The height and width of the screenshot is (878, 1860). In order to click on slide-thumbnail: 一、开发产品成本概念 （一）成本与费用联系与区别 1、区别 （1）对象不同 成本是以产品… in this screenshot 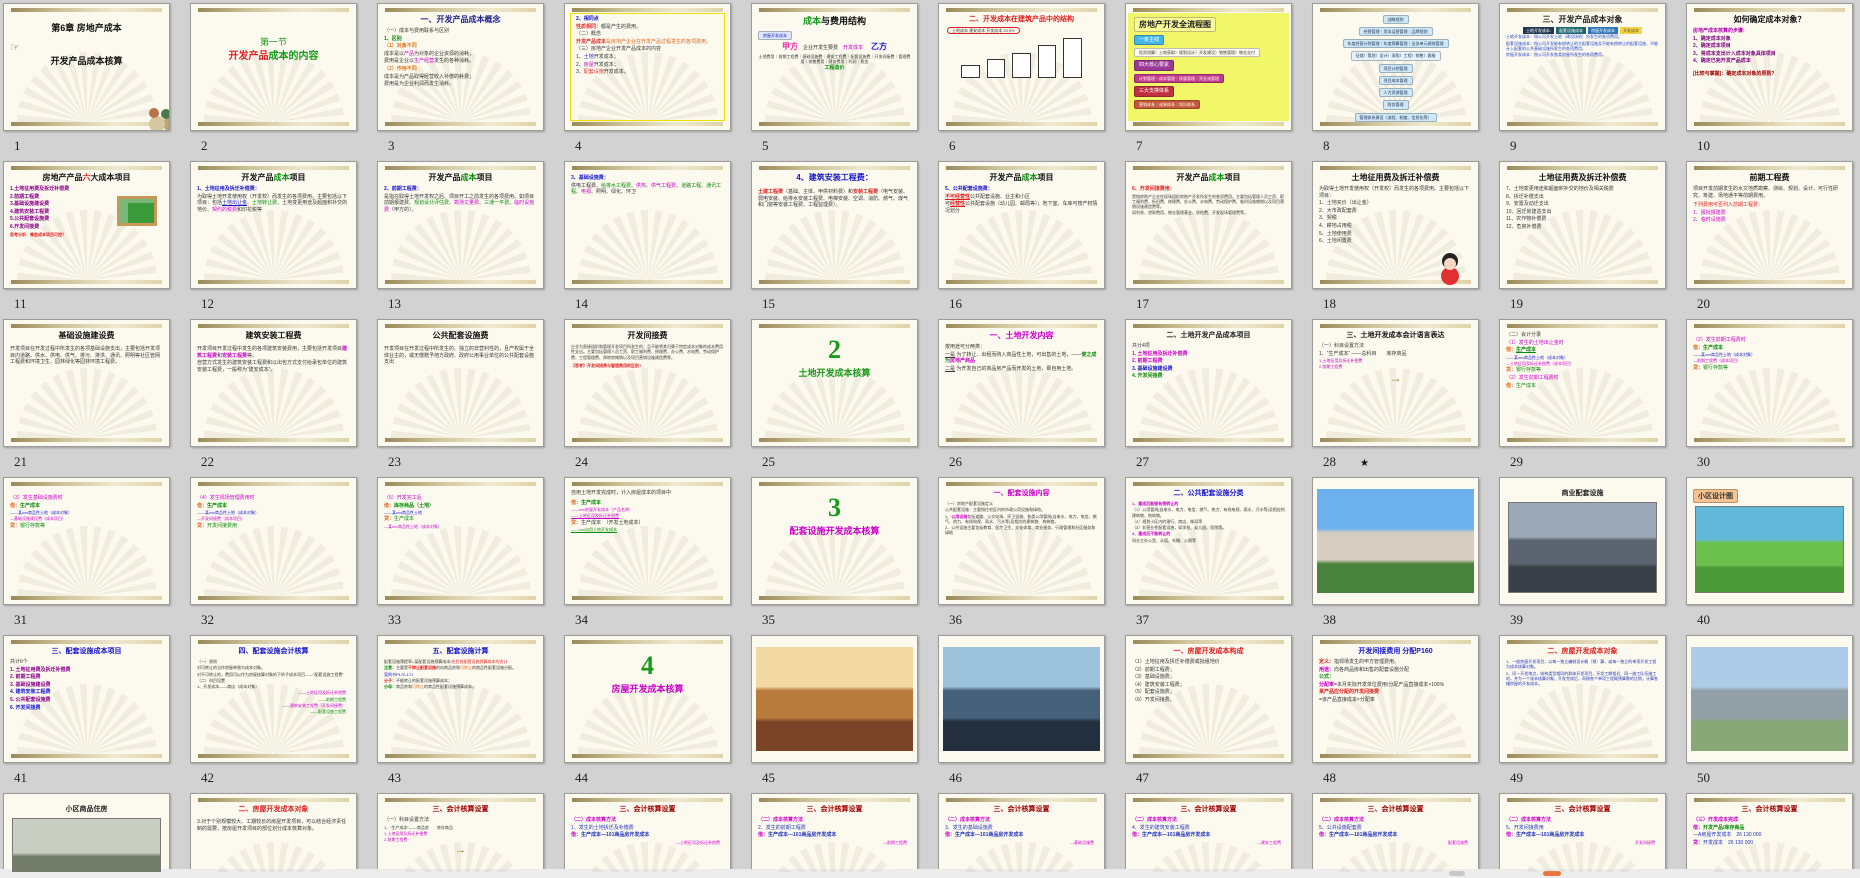, I will do `click(460, 67)`.